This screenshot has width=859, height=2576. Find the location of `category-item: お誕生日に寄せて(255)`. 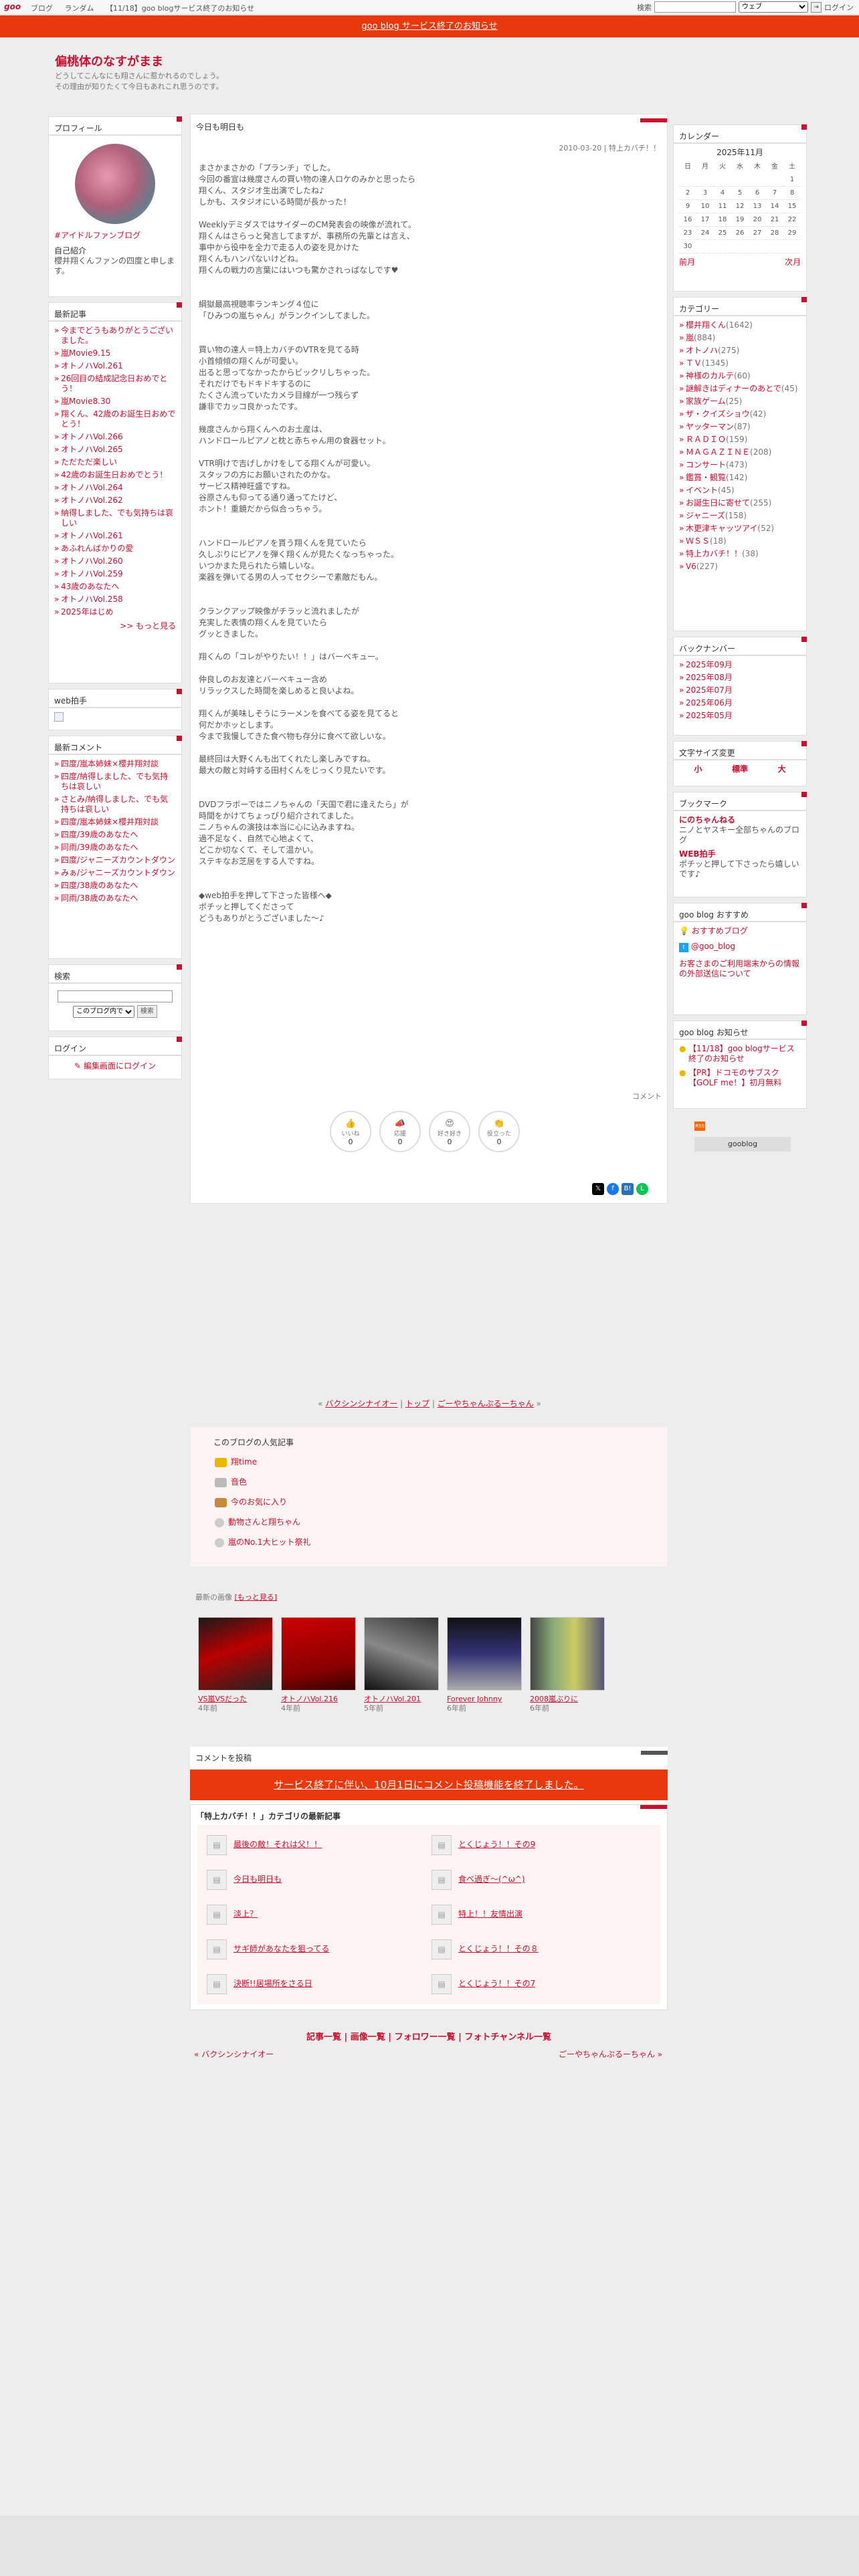

category-item: お誕生日に寄せて(255) is located at coordinates (740, 503).